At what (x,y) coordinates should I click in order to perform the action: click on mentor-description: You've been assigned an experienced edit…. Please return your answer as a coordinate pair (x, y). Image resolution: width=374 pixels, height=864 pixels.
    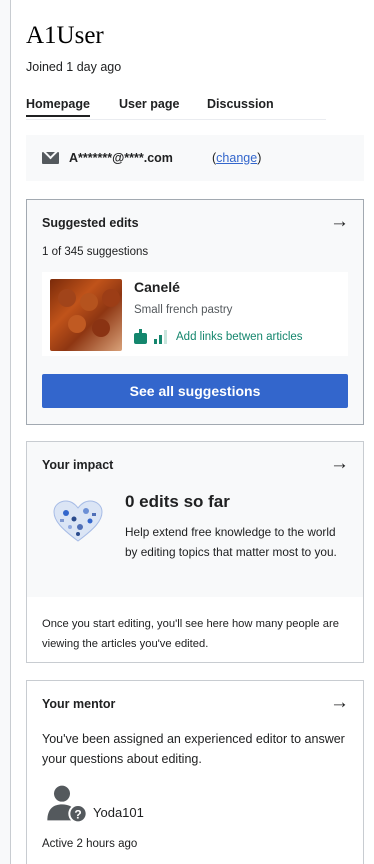
    Looking at the image, I should click on (193, 749).